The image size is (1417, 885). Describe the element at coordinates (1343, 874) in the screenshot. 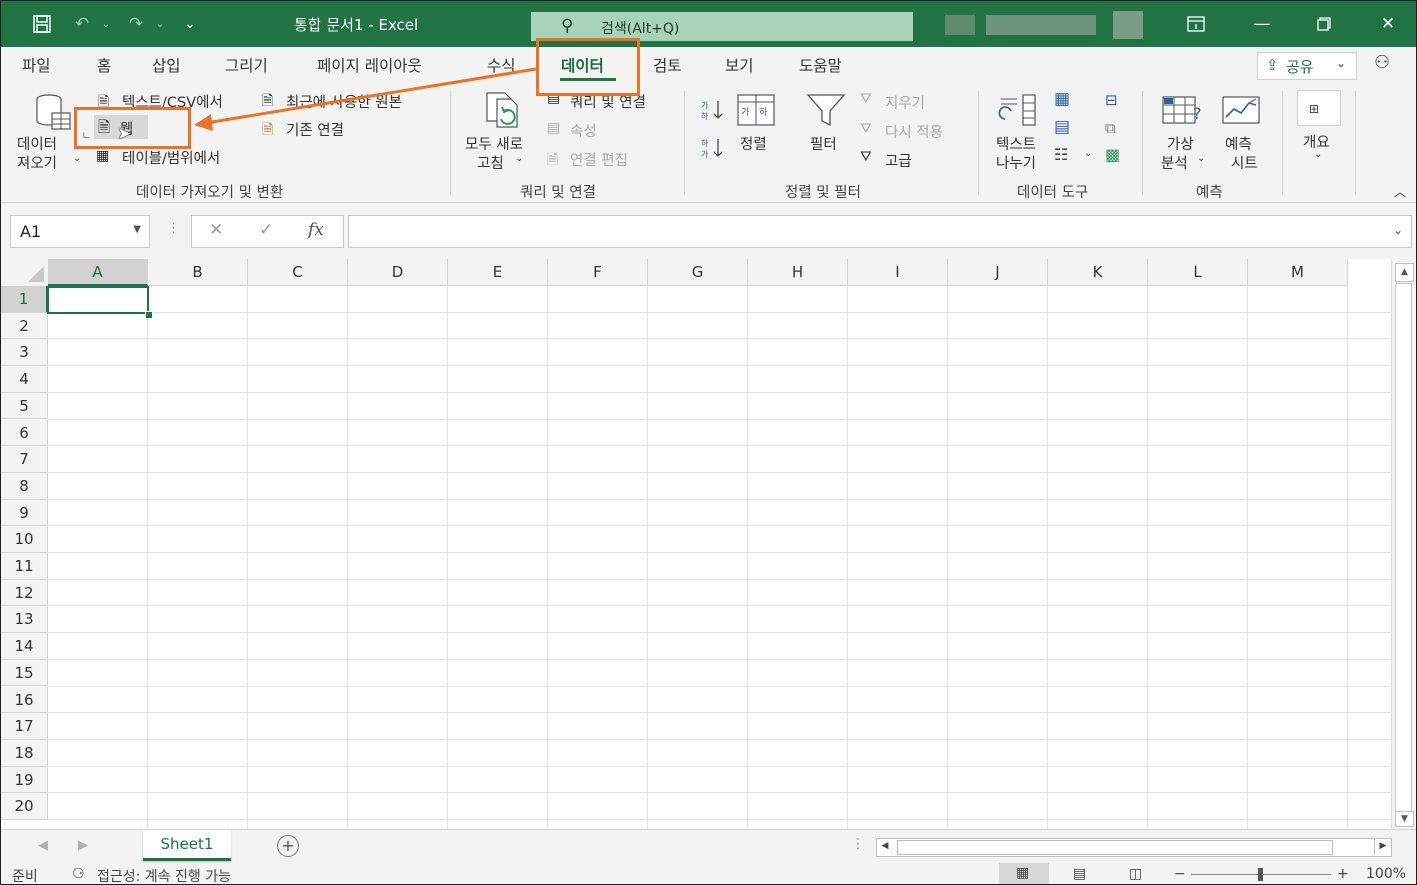

I see `zoom-in-icon: +` at that location.